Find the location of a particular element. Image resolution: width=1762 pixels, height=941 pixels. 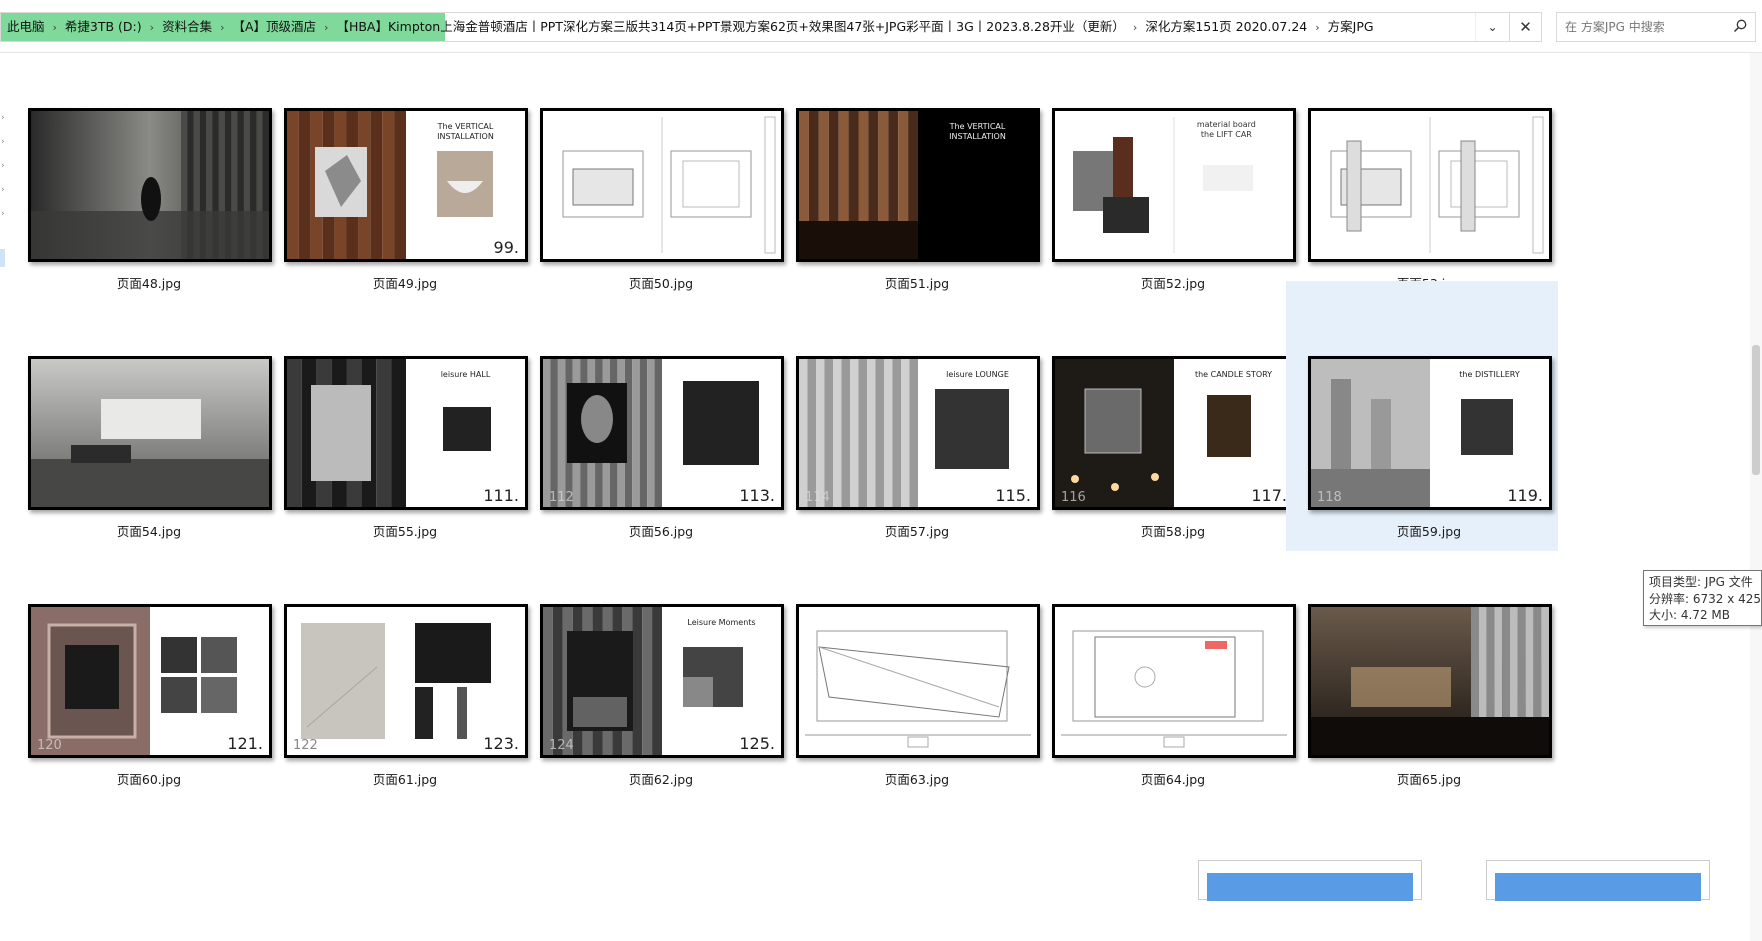

breadcrumb-item: 希捷3TB (D:) is located at coordinates (103, 27).